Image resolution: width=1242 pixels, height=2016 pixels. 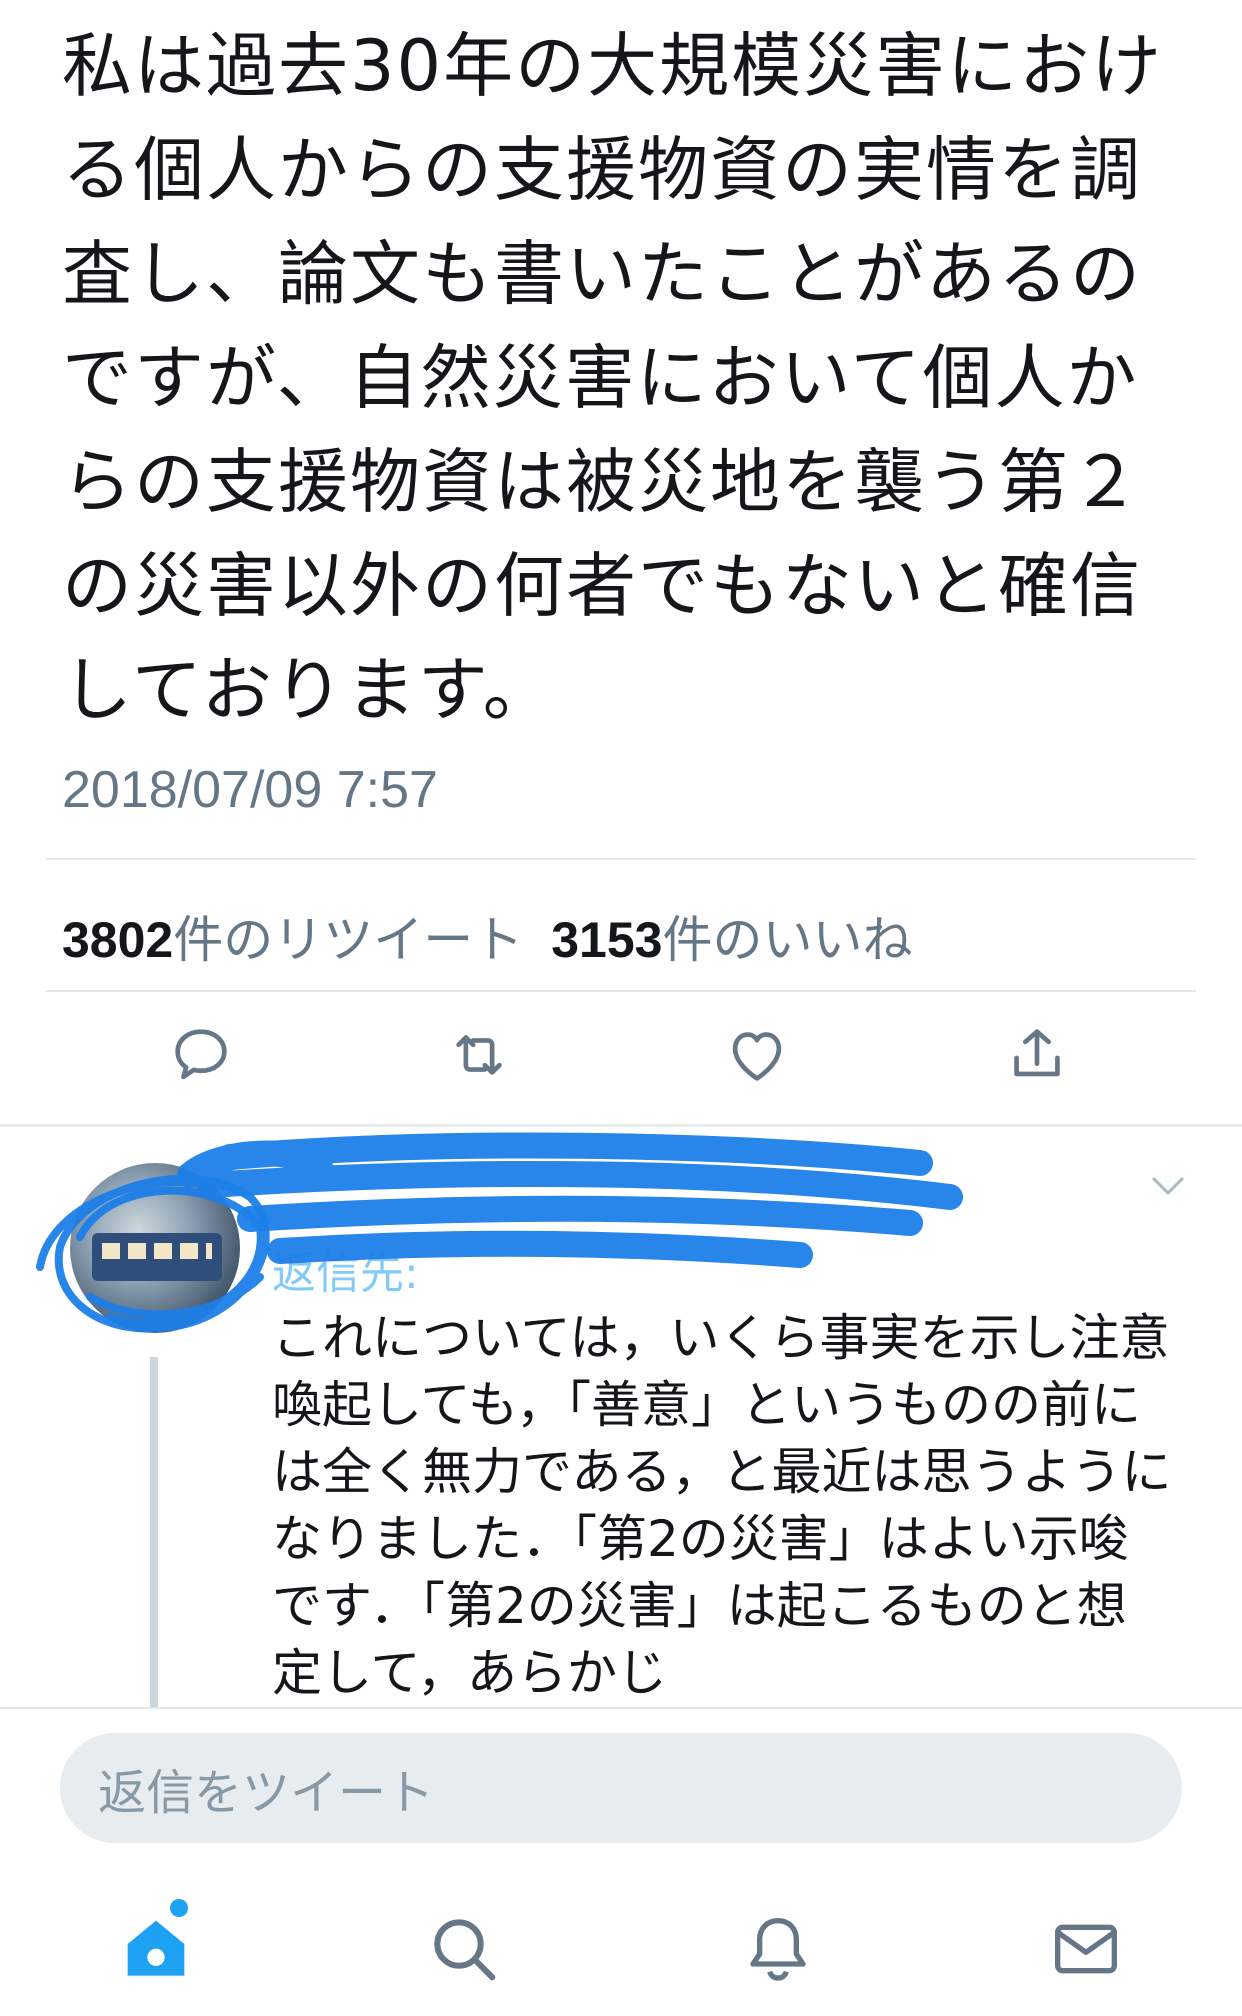 I want to click on home-icon, so click(x=156, y=1949).